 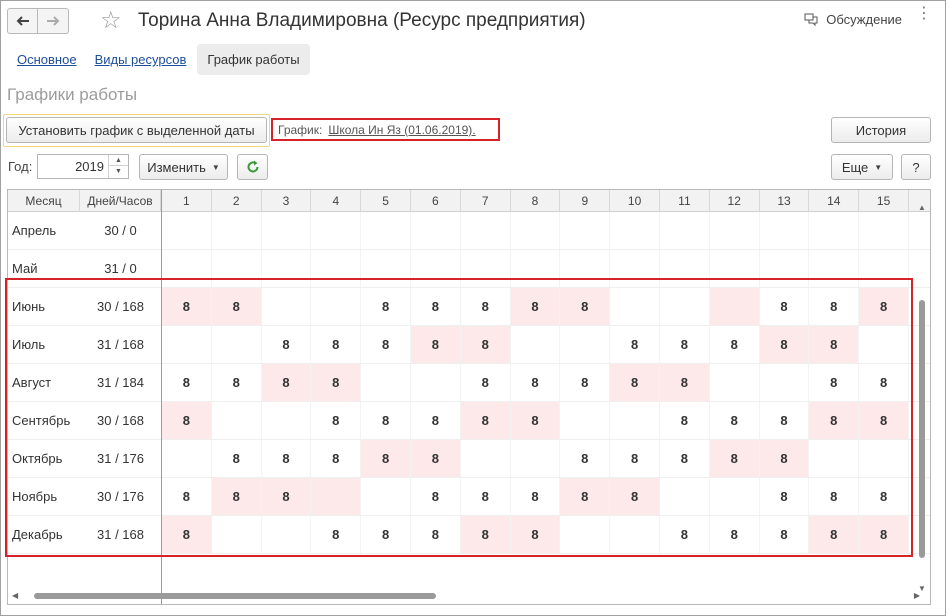 What do you see at coordinates (44, 201) in the screenshot?
I see `column-header-month: Месяц` at bounding box center [44, 201].